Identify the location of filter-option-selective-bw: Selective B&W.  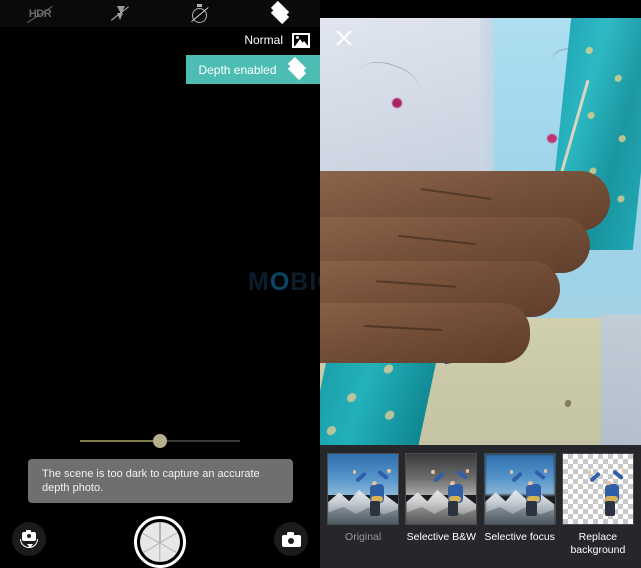
(441, 510).